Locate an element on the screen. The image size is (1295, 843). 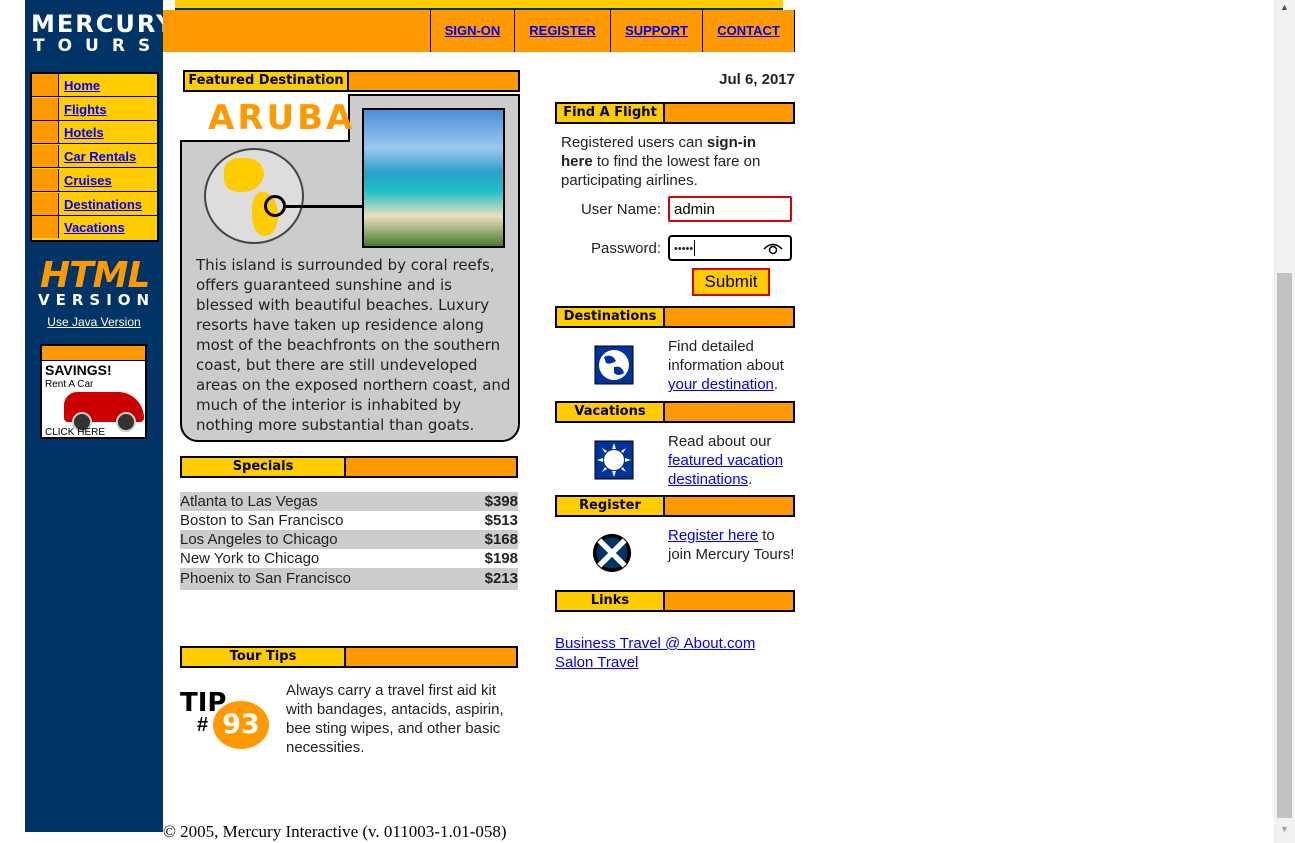
scrollbar-thumb is located at coordinates (1284, 545).